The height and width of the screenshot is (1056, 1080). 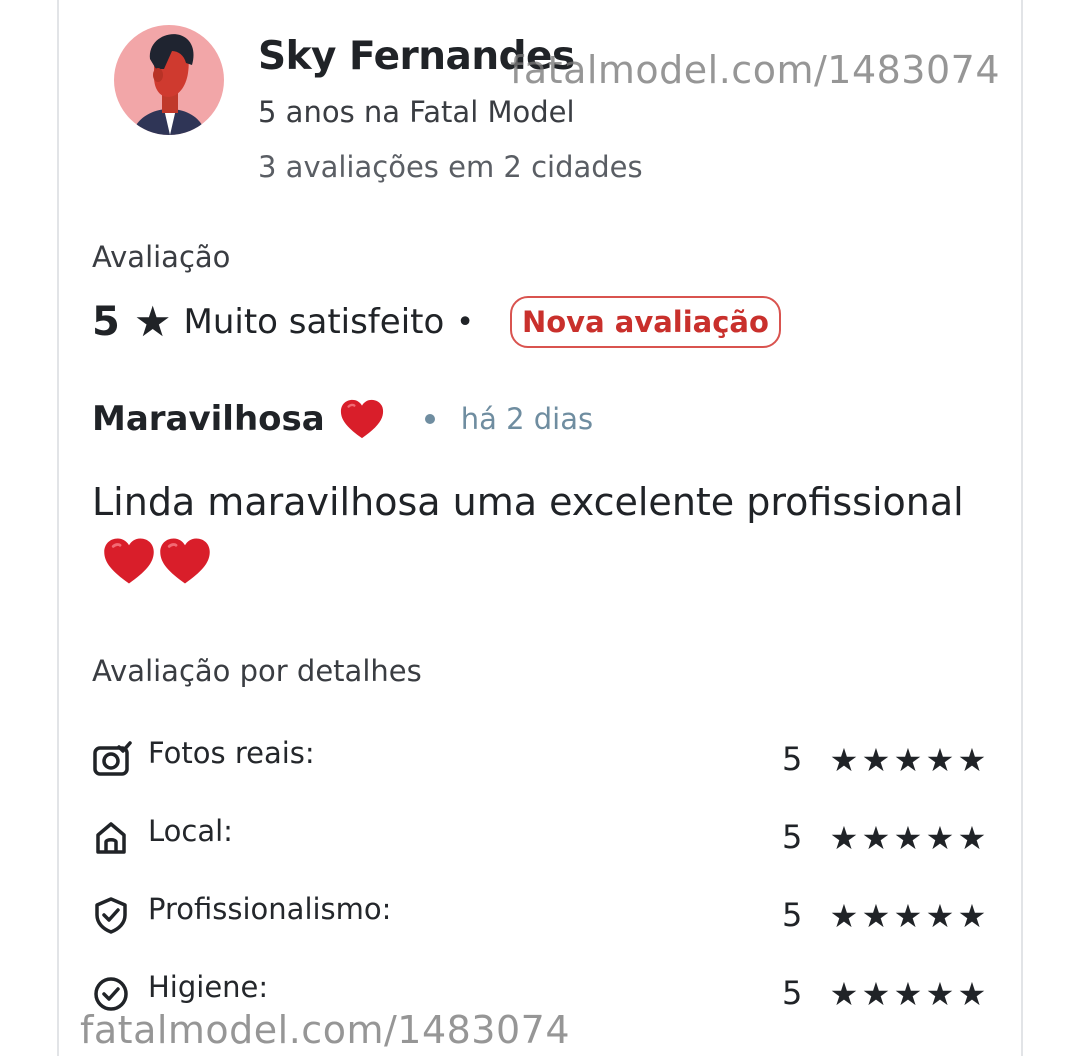 What do you see at coordinates (325, 1030) in the screenshot?
I see `watermark-bottom: fatalmodel.com/1483074` at bounding box center [325, 1030].